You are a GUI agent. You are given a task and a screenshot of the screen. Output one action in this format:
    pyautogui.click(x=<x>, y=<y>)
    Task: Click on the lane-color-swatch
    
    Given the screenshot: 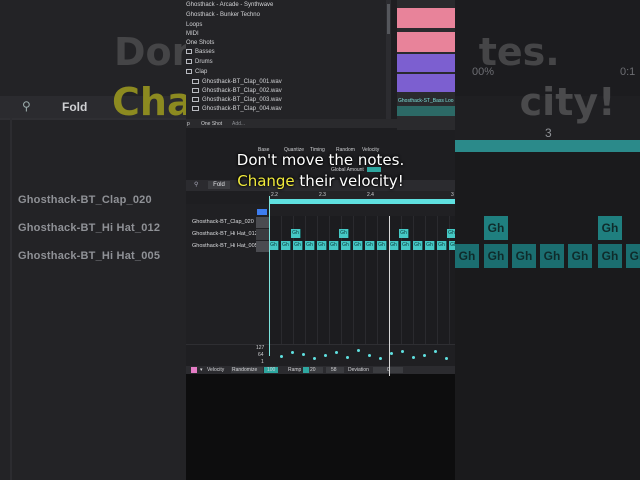 What is the action you would take?
    pyautogui.click(x=194, y=370)
    